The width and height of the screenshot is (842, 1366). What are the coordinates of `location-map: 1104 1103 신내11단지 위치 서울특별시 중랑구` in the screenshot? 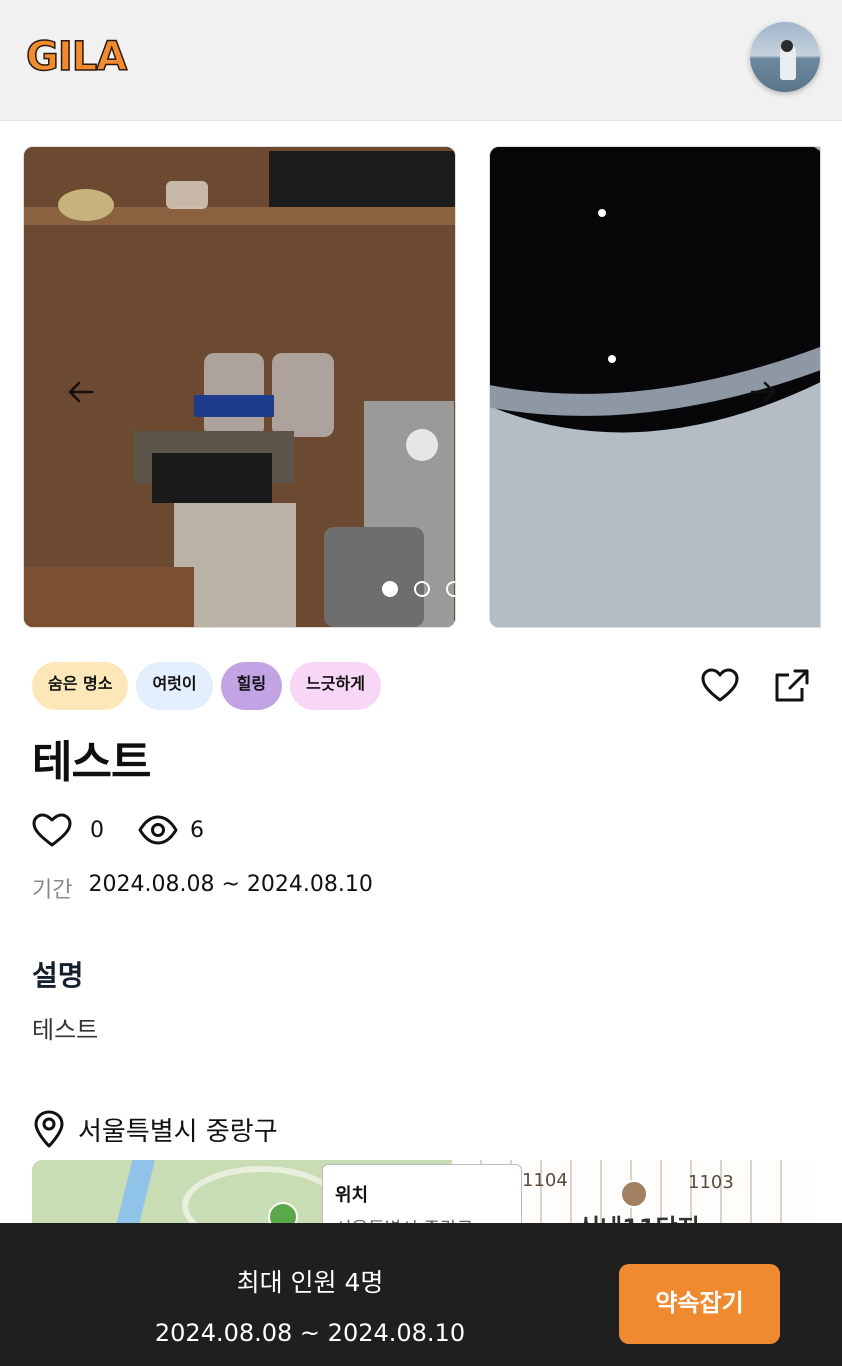 It's located at (421, 1195).